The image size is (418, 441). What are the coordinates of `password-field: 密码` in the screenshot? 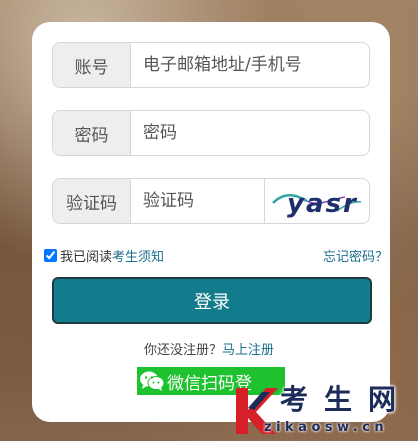 It's located at (211, 133).